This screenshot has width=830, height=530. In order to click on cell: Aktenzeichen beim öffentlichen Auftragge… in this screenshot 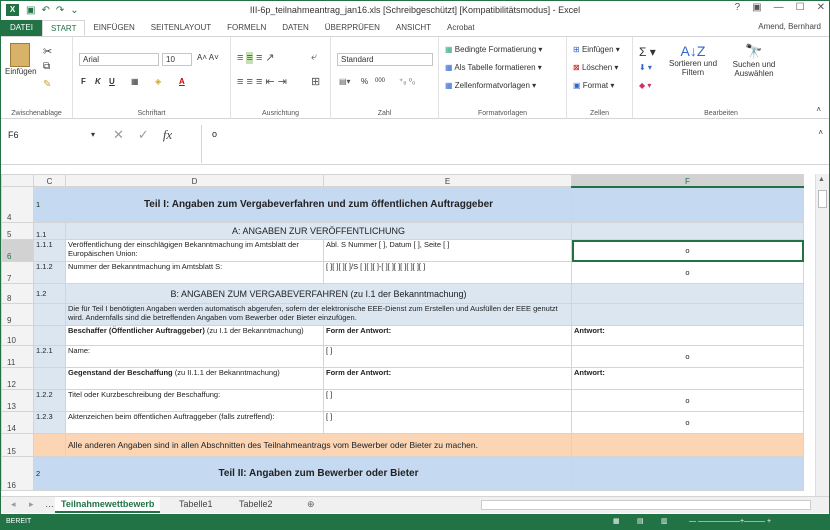, I will do `click(194, 422)`.